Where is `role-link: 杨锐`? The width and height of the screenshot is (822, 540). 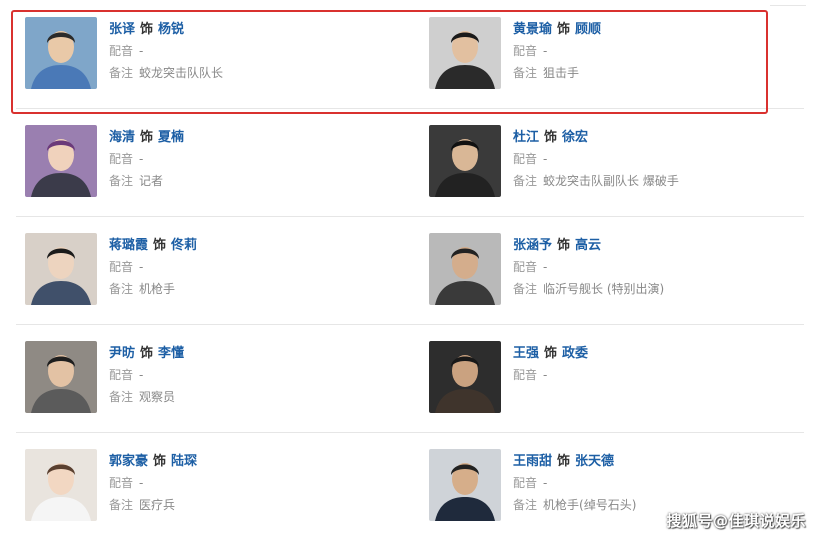
role-link: 杨锐 is located at coordinates (171, 29).